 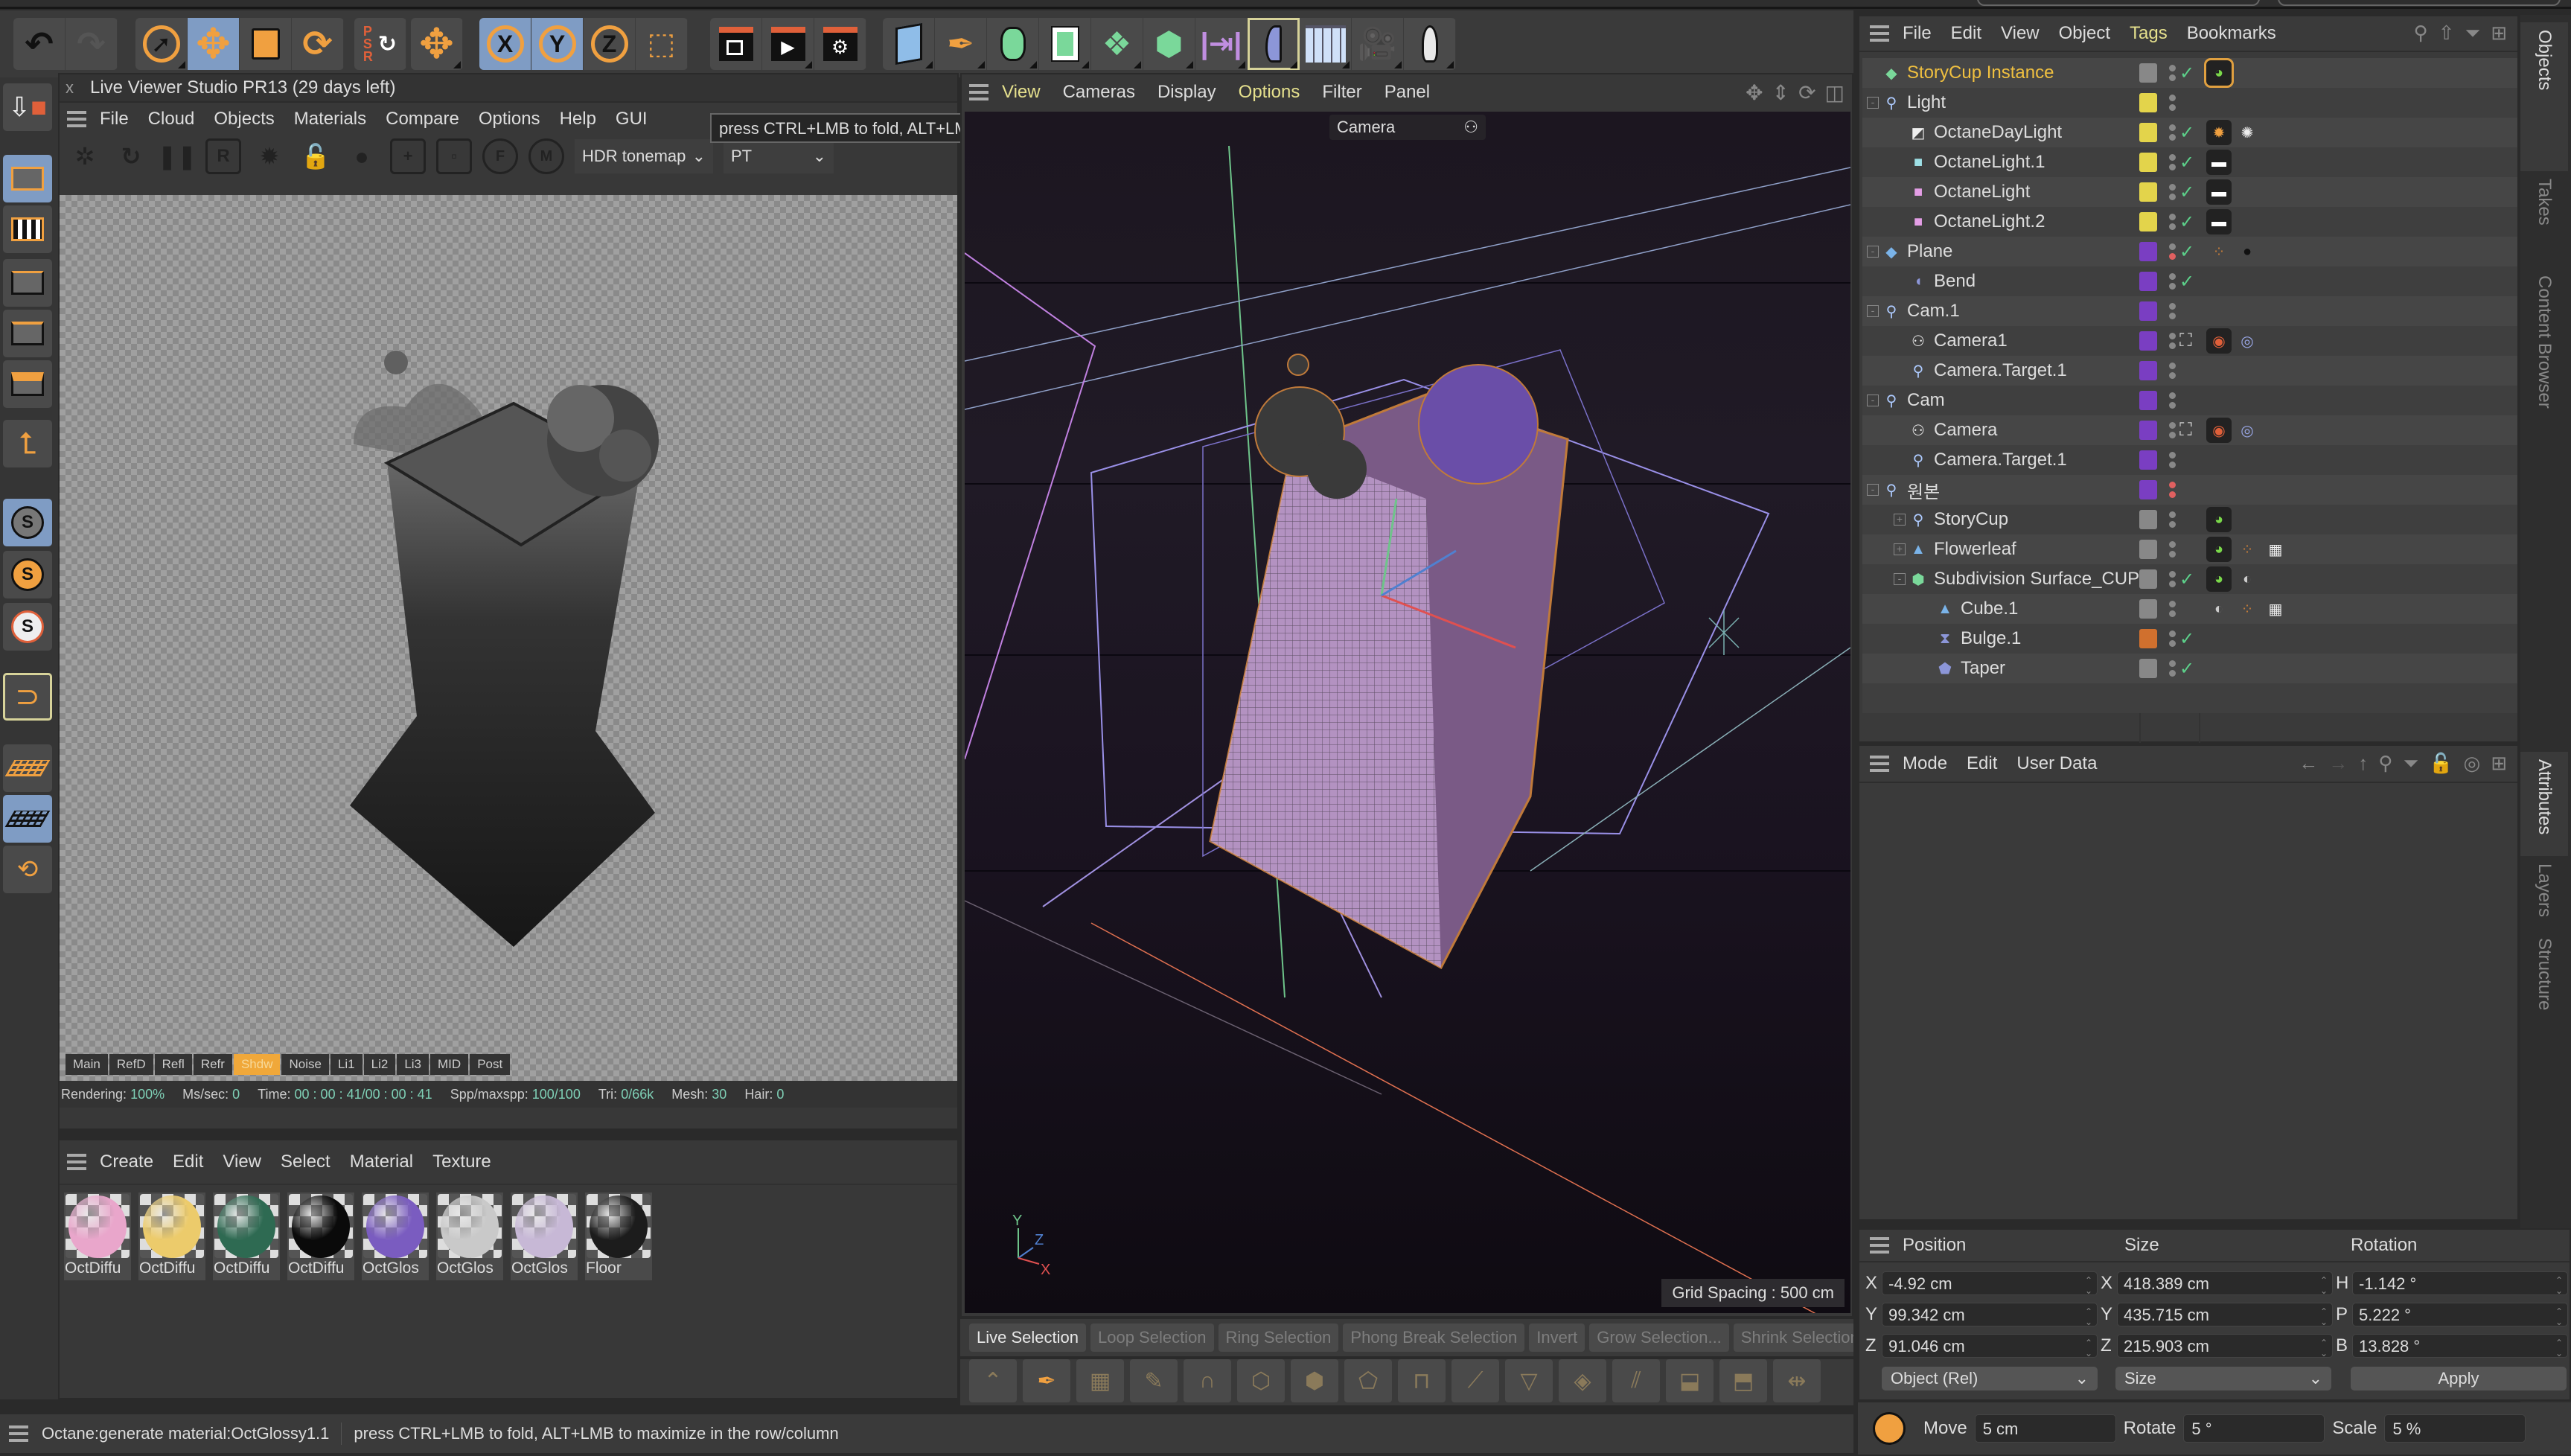 What do you see at coordinates (330, 119) in the screenshot?
I see `lv-menu-materials: Materials` at bounding box center [330, 119].